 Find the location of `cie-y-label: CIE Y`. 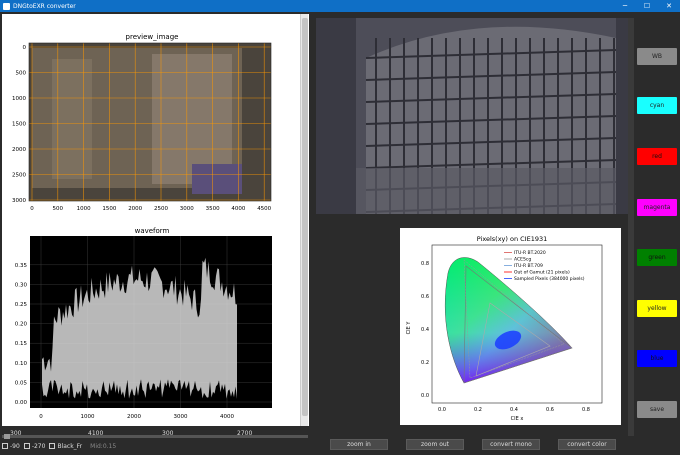

cie-y-label: CIE Y is located at coordinates (409, 328).